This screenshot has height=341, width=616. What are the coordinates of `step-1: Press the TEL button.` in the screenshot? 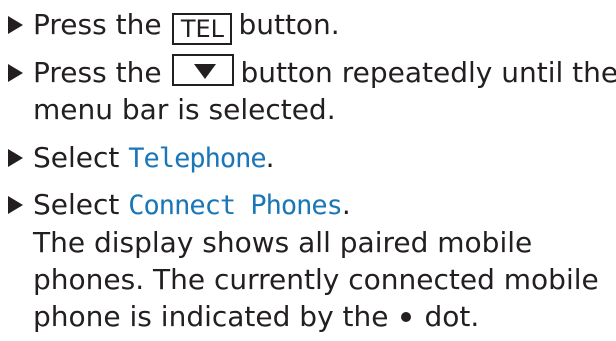 It's located at (308, 25).